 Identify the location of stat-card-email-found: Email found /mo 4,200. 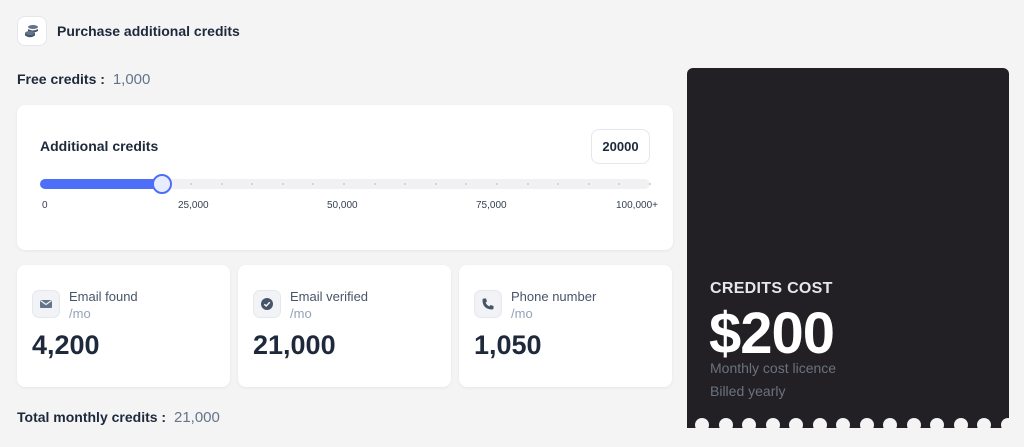
(123, 326).